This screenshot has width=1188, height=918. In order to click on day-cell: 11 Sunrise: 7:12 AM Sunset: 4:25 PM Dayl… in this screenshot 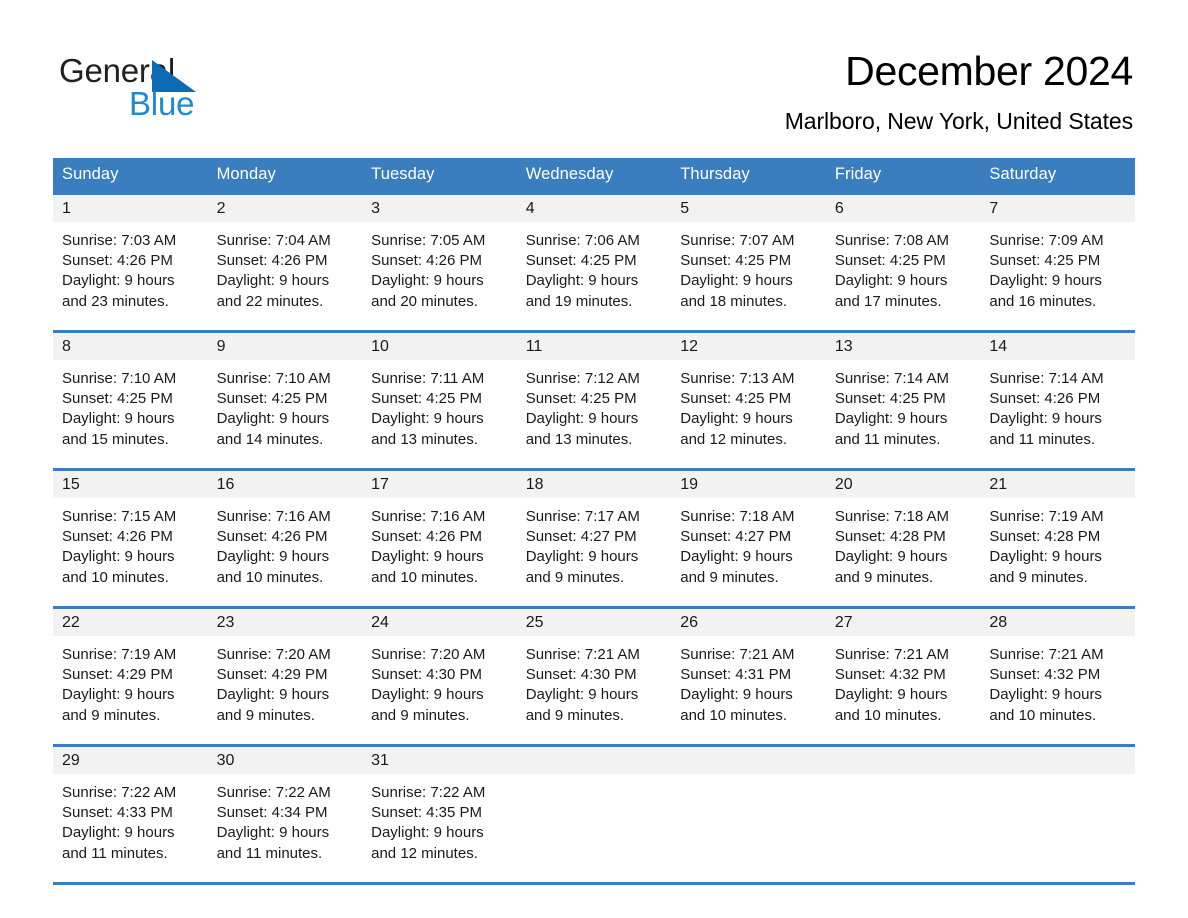, I will do `click(594, 400)`.